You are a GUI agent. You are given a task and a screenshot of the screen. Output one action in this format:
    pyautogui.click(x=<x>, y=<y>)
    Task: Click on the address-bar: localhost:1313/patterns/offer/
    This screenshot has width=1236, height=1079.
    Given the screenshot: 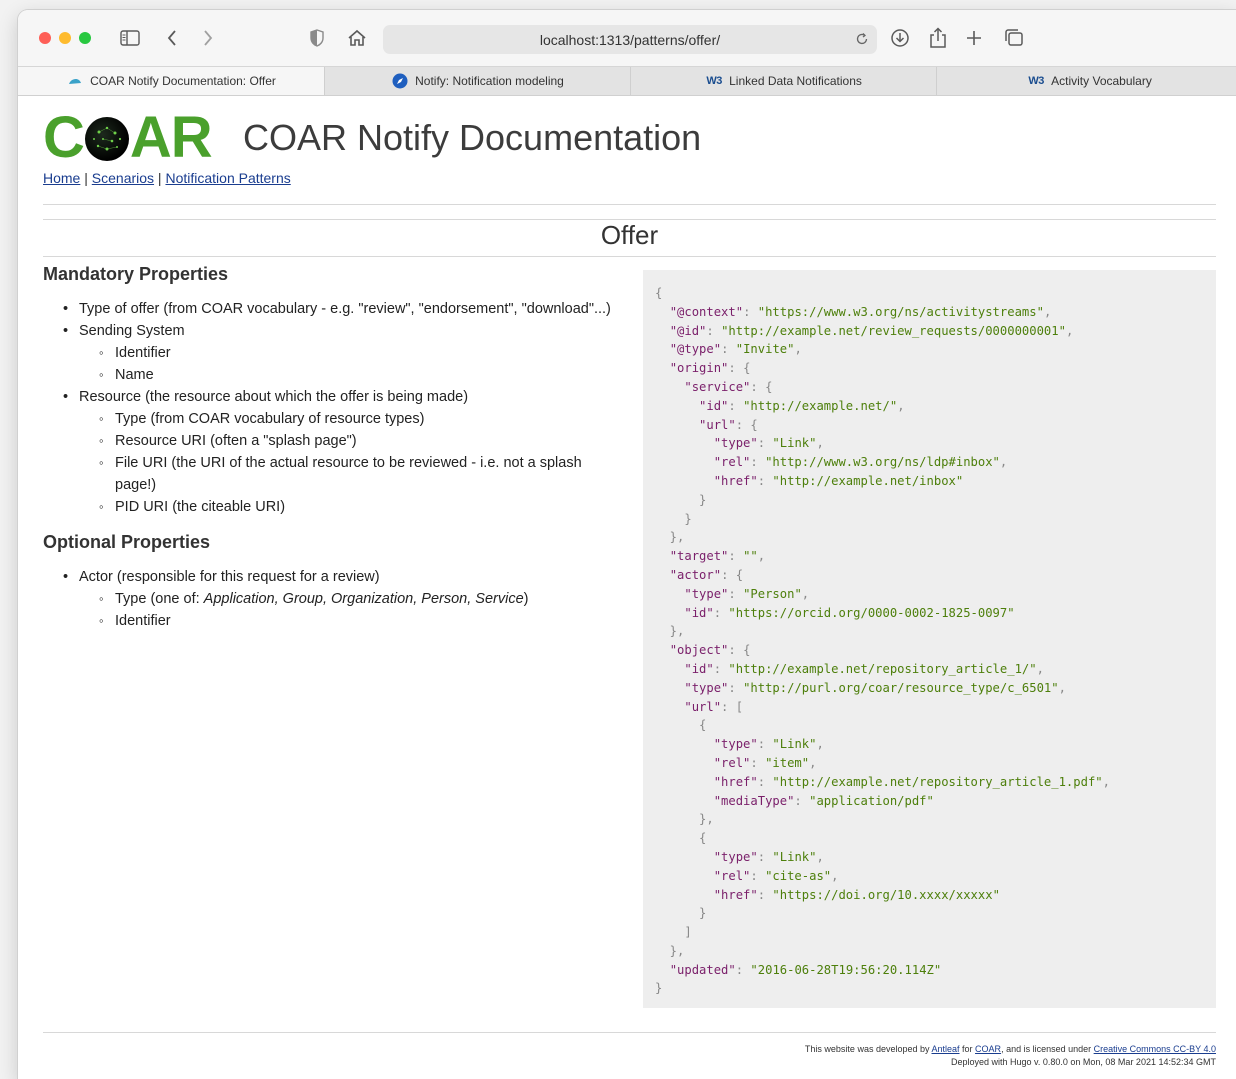 What is the action you would take?
    pyautogui.click(x=630, y=39)
    